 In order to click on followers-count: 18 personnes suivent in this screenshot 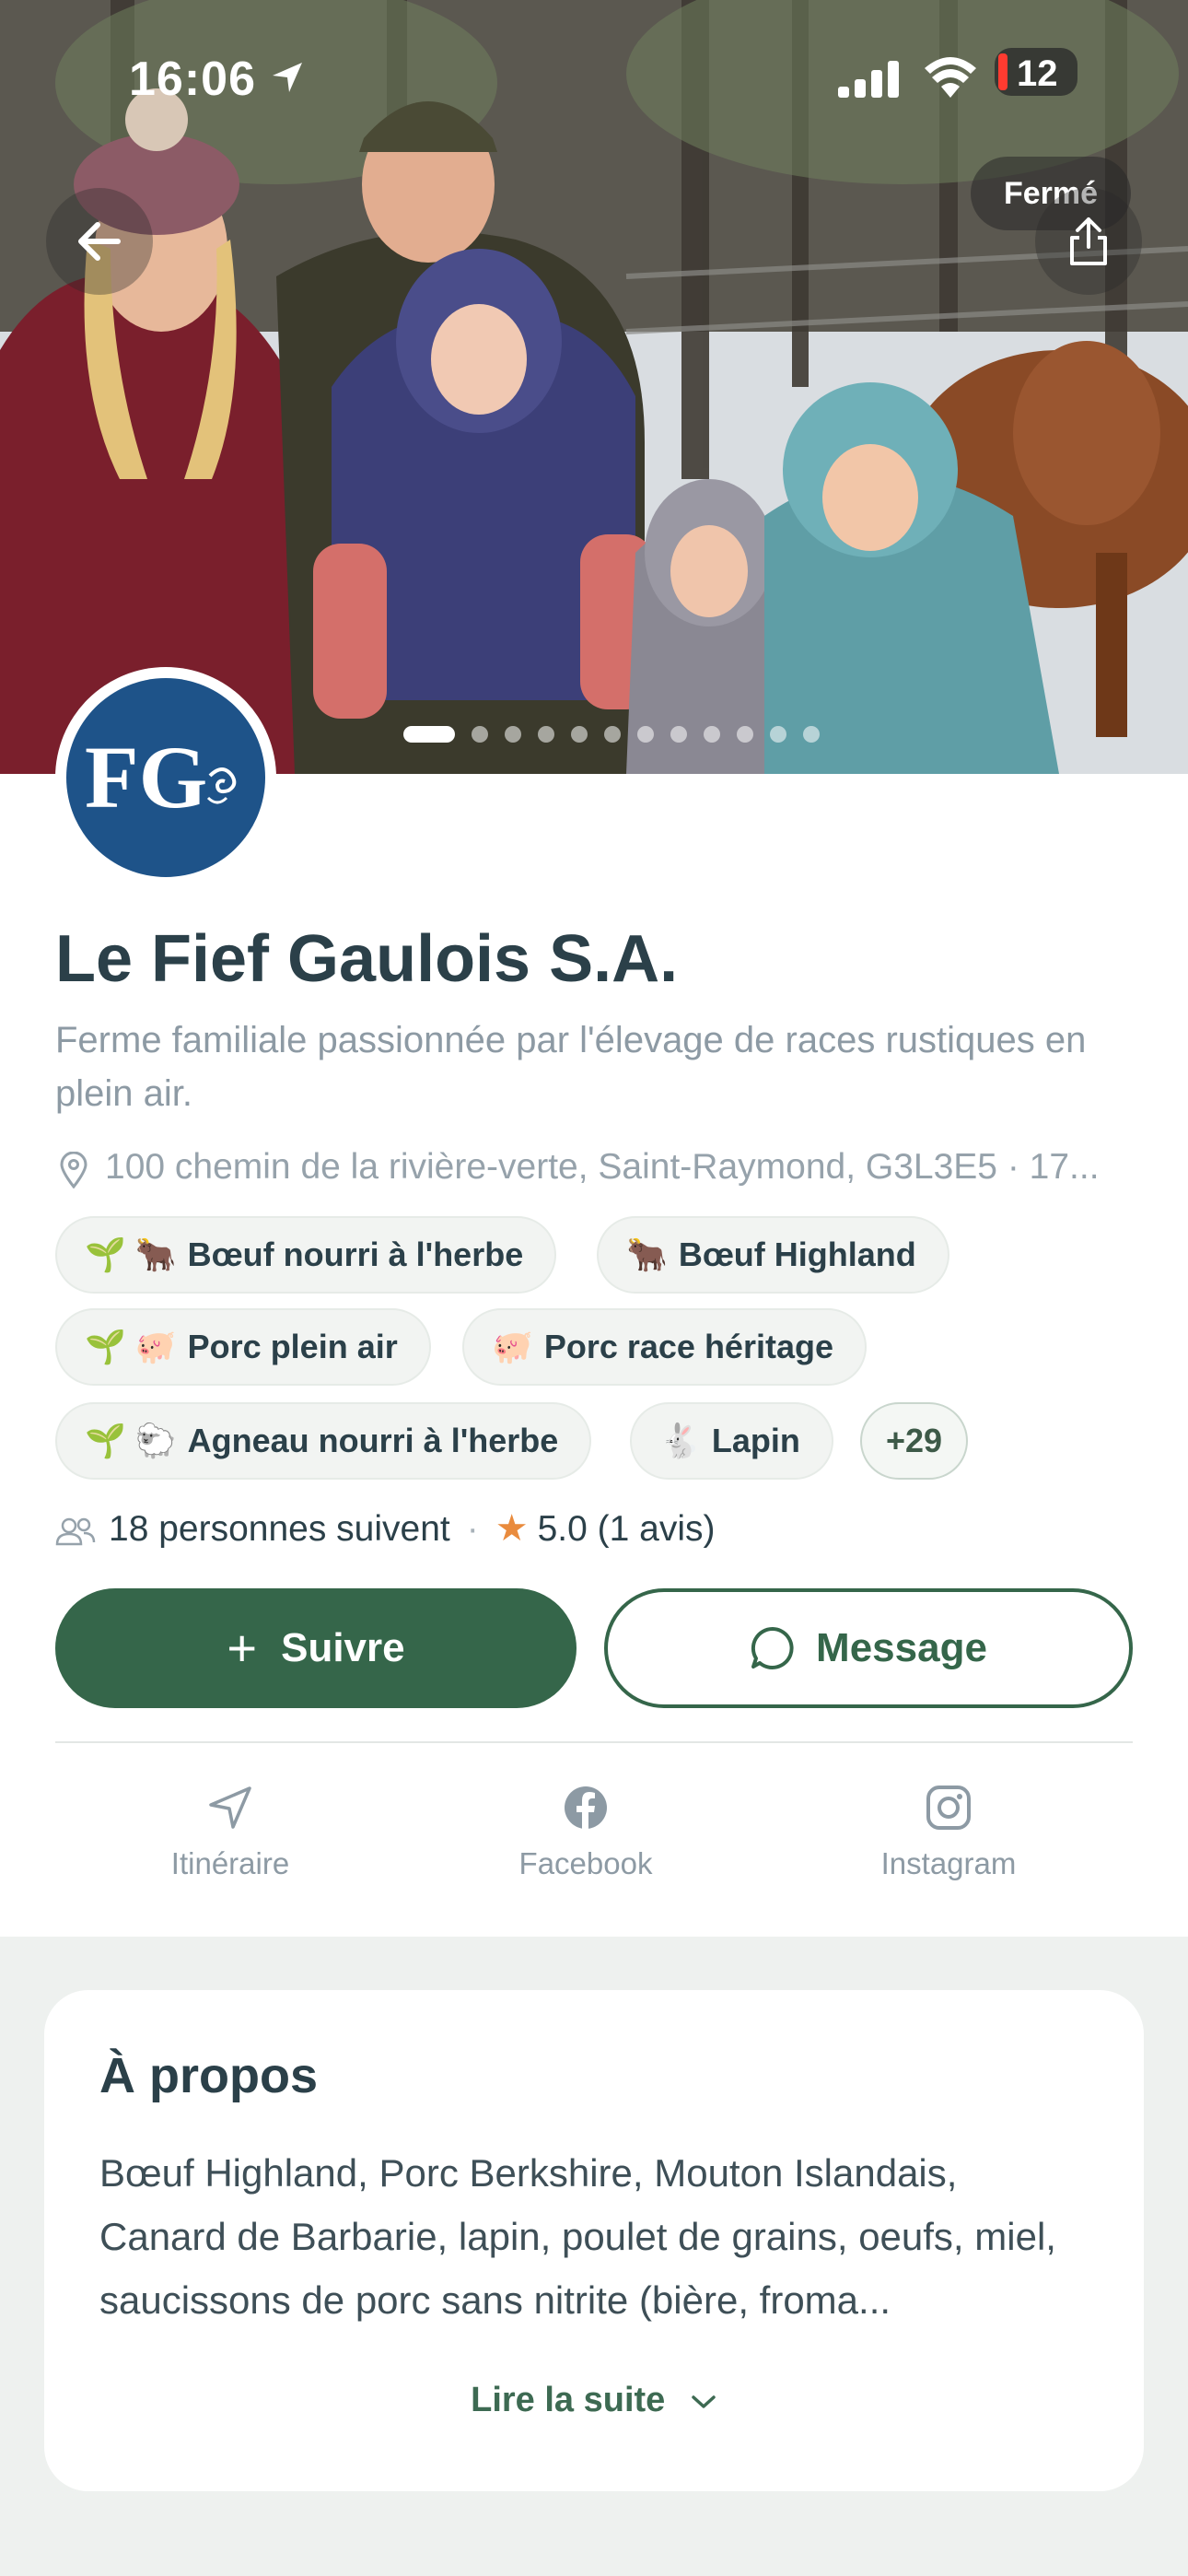, I will do `click(279, 1529)`.